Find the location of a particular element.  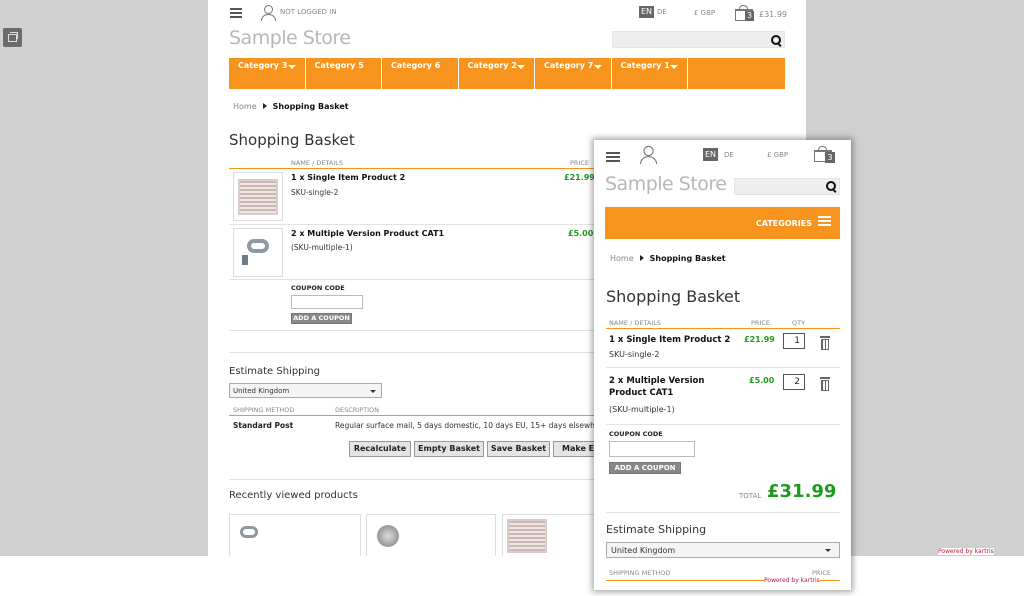

nav-filler is located at coordinates (736, 73).